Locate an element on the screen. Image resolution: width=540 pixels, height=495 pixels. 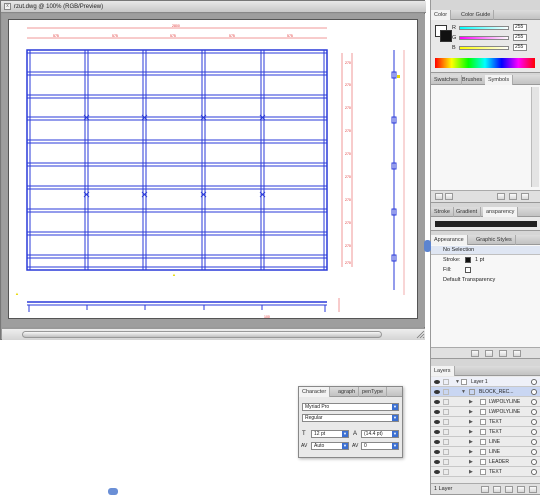
resize-grip-icon is located at coordinates (420, 334).